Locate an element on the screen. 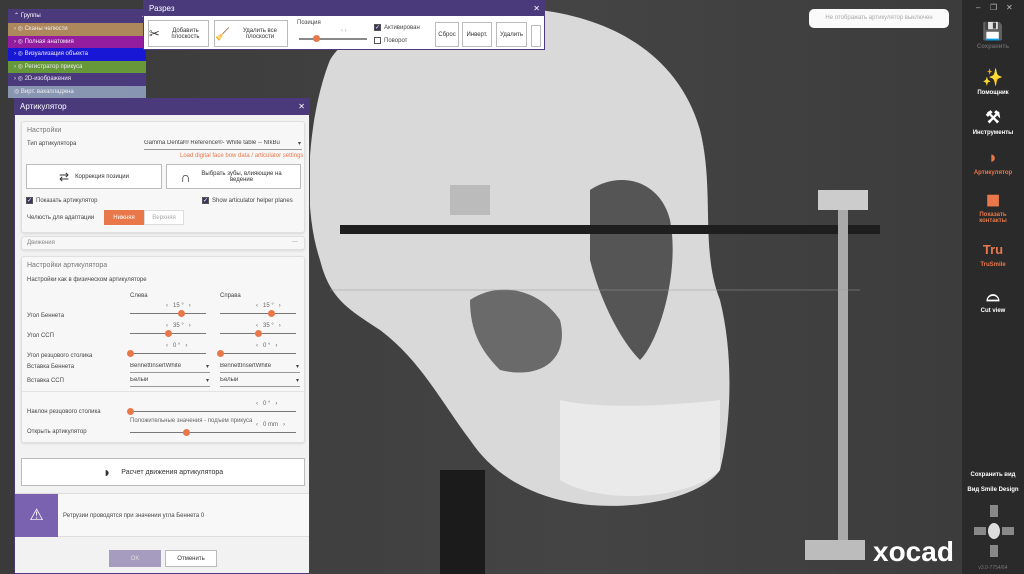 This screenshot has width=1024, height=574. articulator-label: Артикулятор is located at coordinates (993, 173).